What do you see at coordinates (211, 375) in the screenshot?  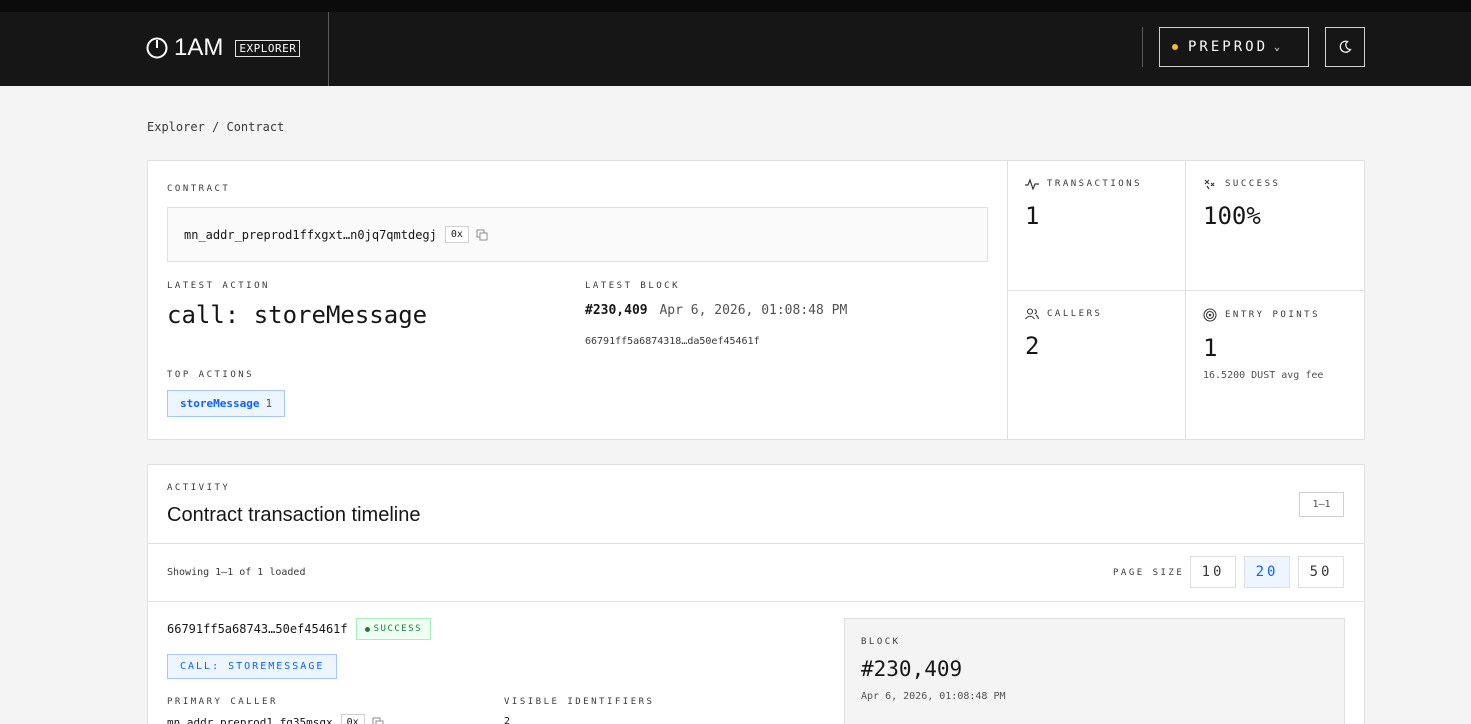 I see `top-actions-label: TOP ACTIONS` at bounding box center [211, 375].